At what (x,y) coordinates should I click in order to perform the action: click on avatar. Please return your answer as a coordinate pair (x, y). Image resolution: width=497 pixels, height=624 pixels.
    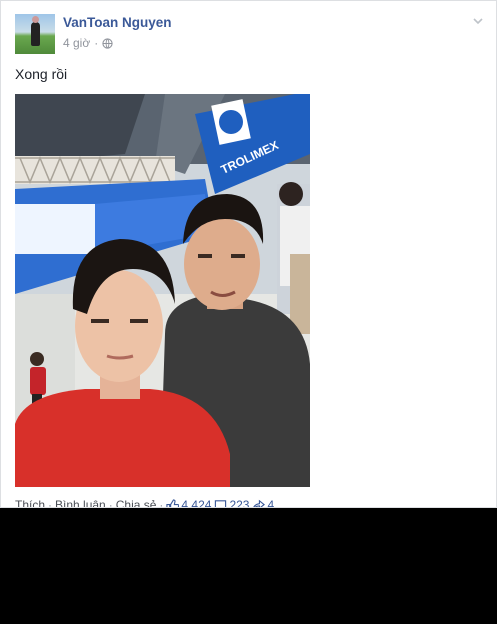
    Looking at the image, I should click on (35, 34).